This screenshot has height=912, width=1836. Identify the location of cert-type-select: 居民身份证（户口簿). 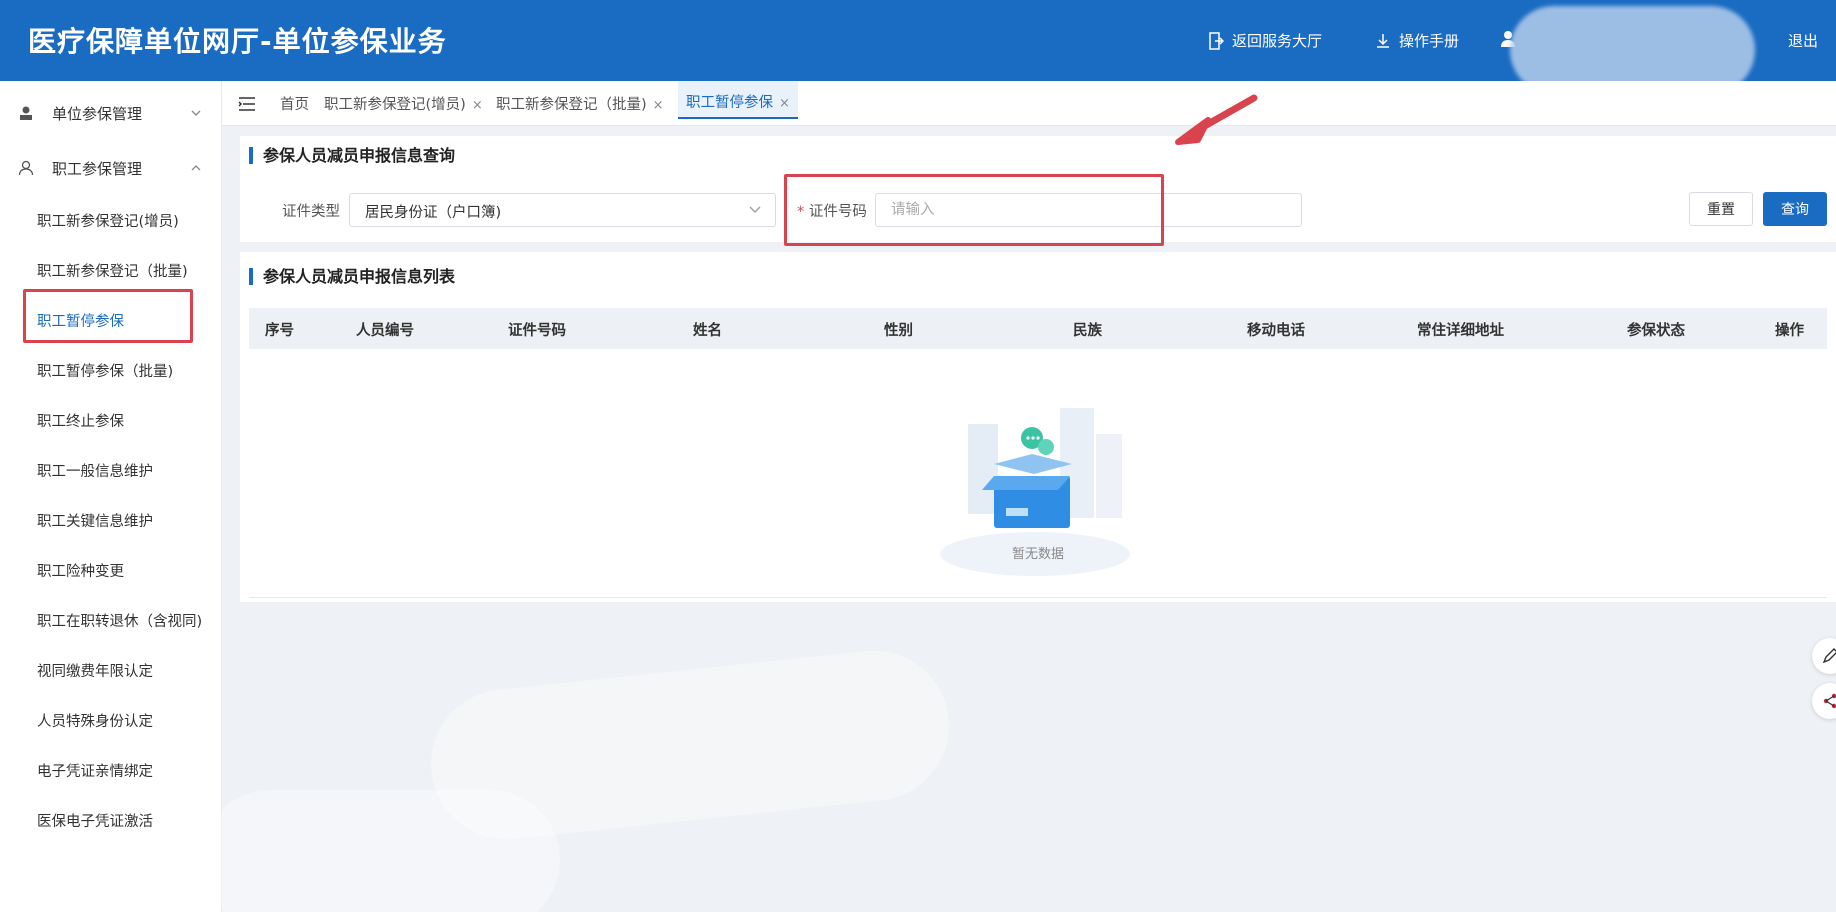
(562, 210).